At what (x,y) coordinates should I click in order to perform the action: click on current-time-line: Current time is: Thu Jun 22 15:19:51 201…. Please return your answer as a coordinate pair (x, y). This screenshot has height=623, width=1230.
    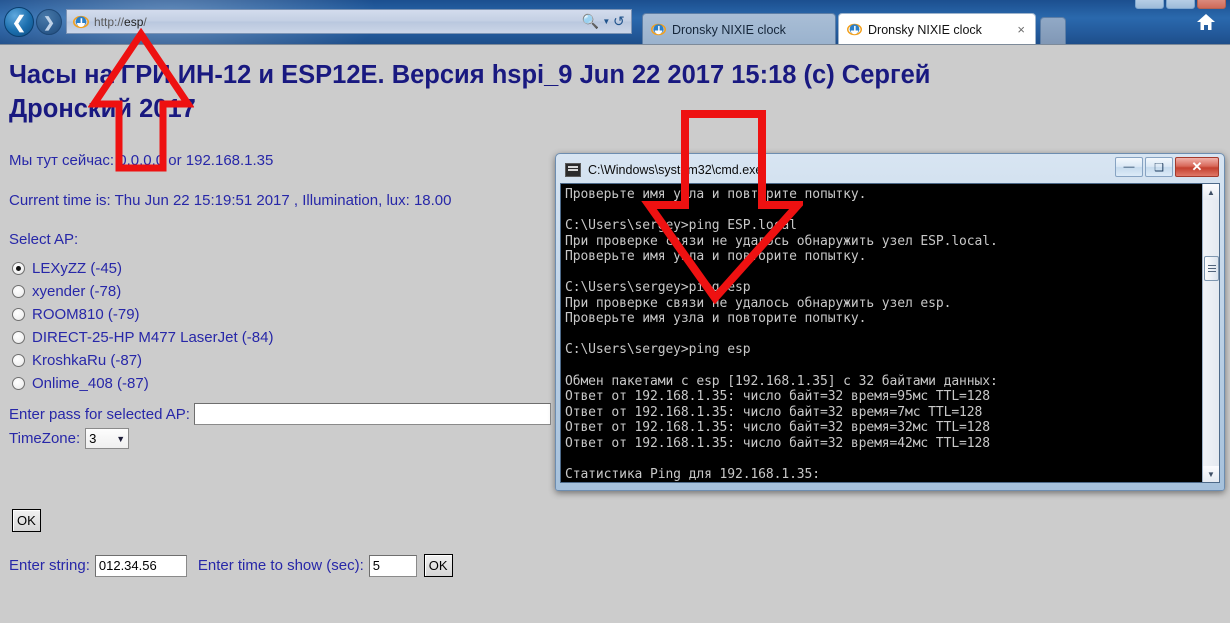
    Looking at the image, I should click on (230, 200).